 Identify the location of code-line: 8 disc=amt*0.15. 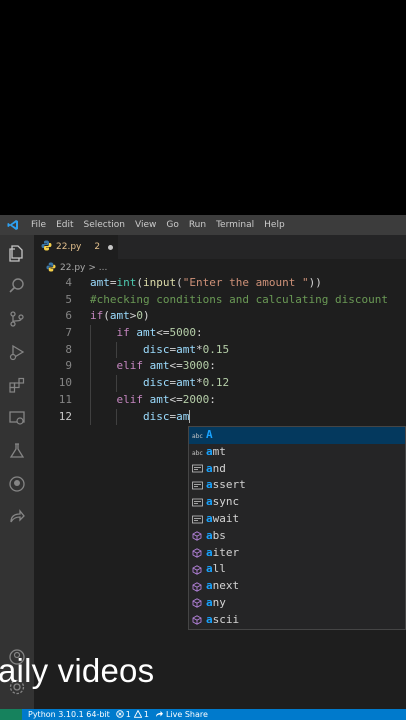
(220, 350).